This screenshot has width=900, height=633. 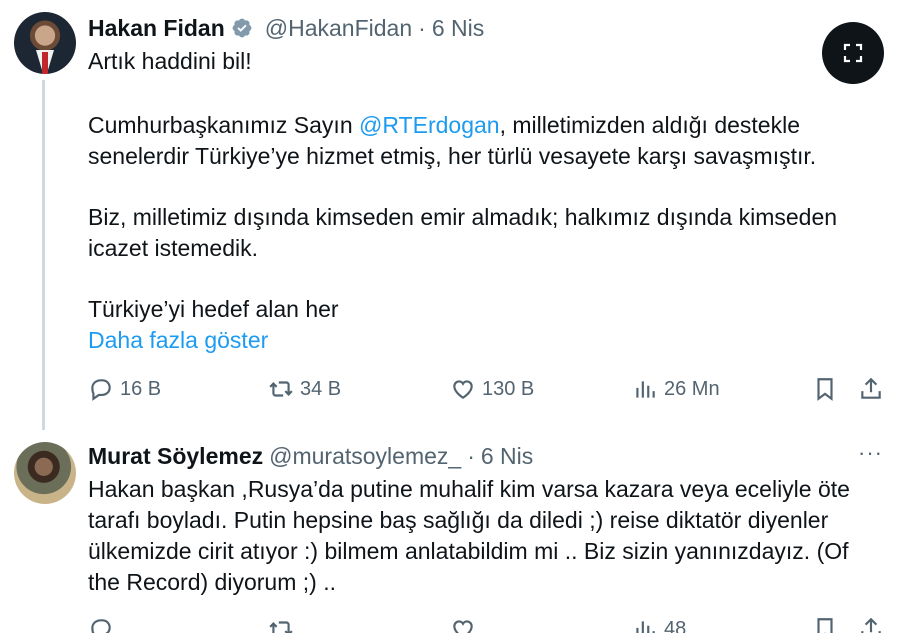 I want to click on author-name: Hakan Fidan, so click(x=156, y=28).